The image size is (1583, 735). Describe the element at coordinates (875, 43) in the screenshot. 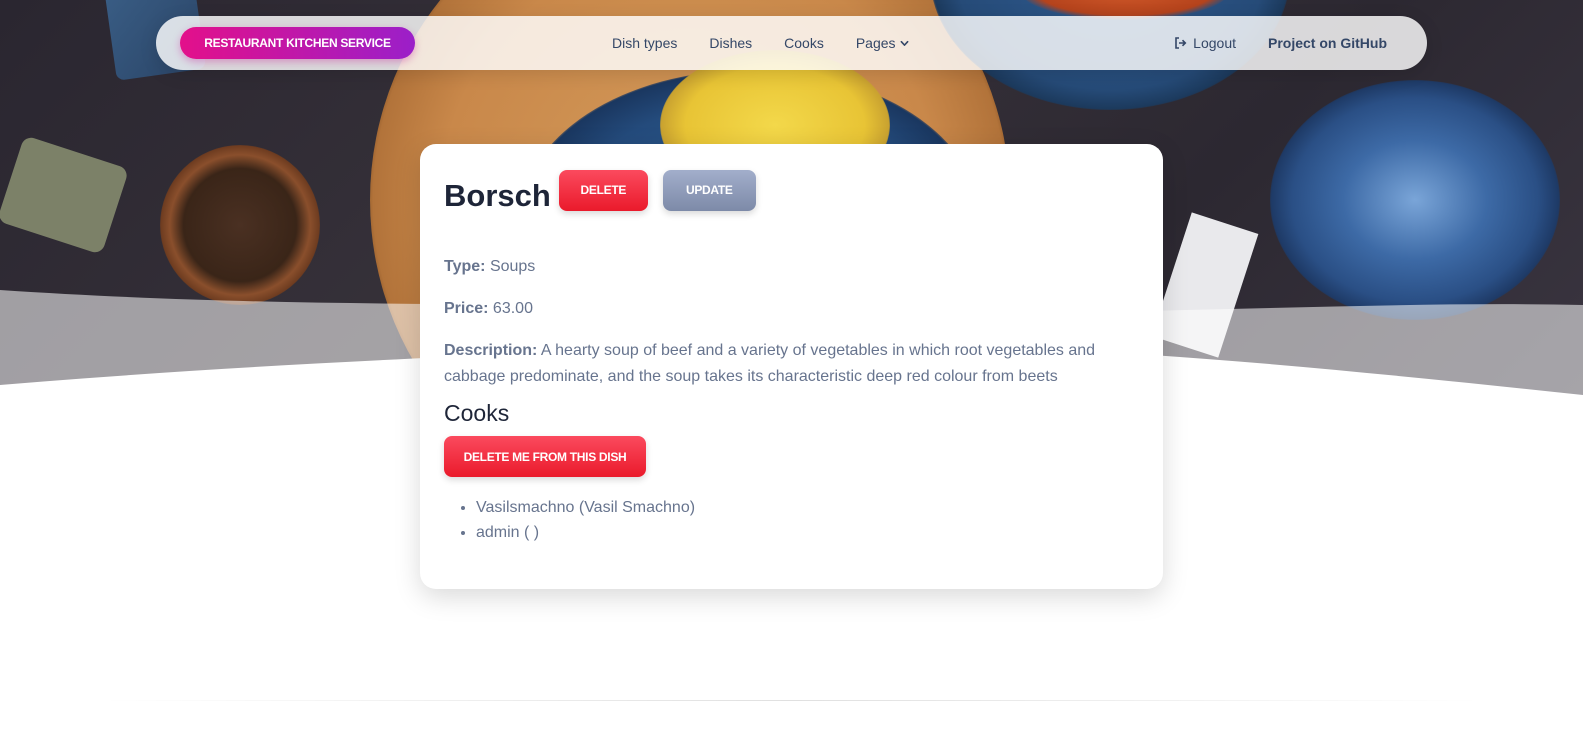

I see `nav-link-pages-label: Pages` at that location.